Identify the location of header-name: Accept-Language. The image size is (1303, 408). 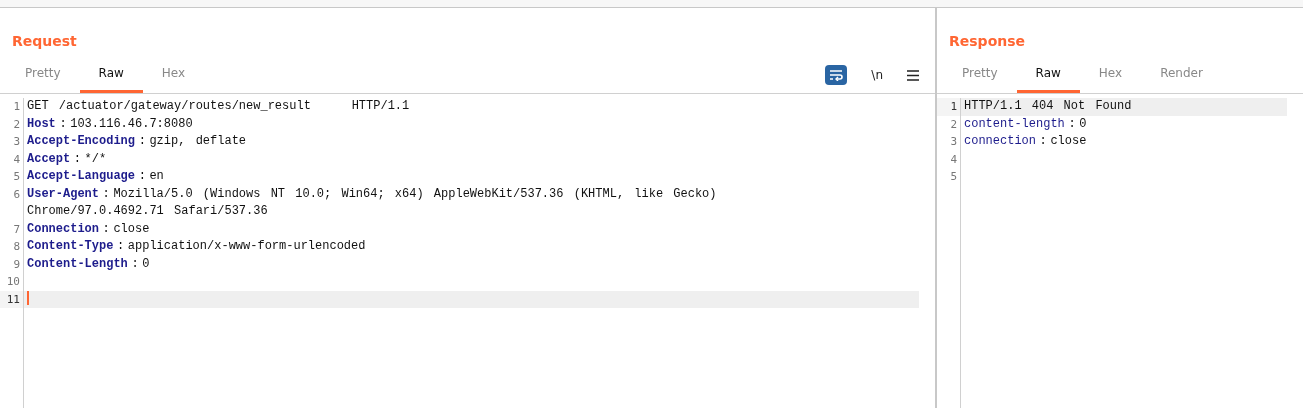
(81, 176).